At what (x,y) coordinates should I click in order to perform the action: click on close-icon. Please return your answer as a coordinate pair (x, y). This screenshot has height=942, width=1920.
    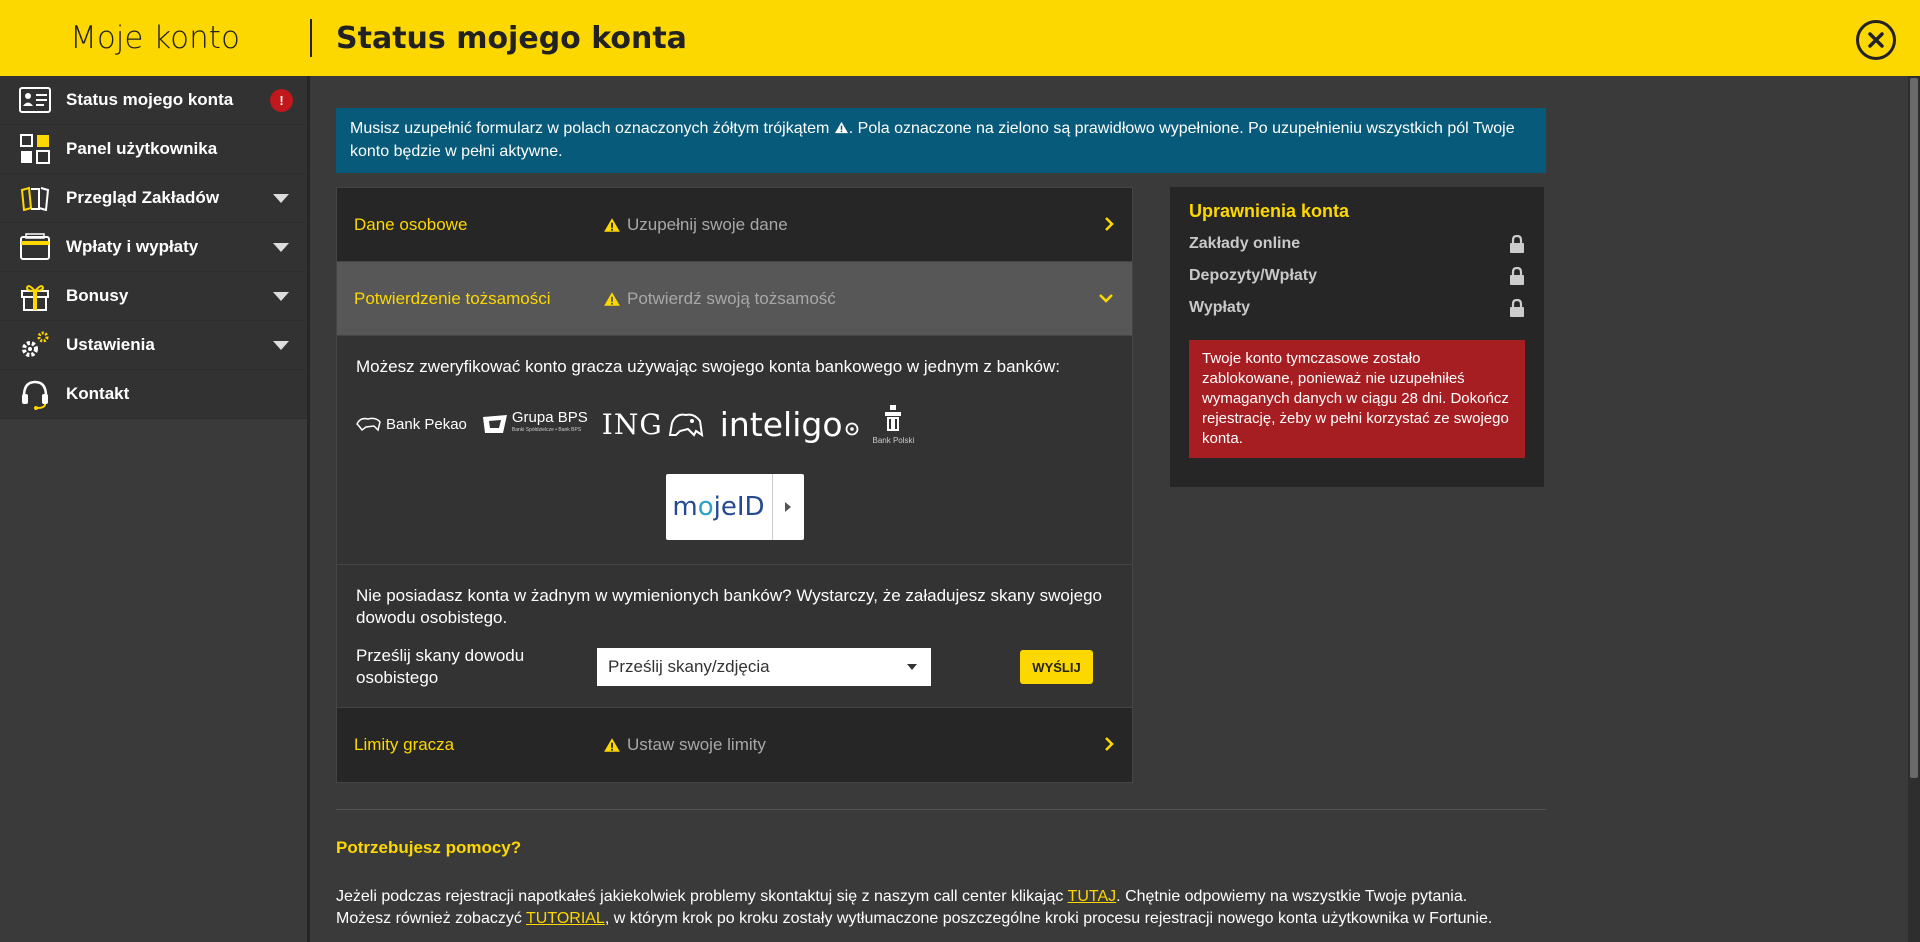
    Looking at the image, I should click on (1876, 40).